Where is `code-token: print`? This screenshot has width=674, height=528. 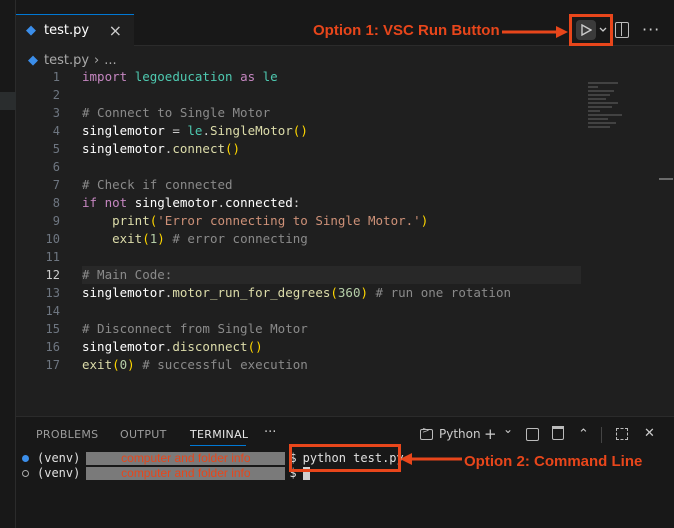
code-token: print is located at coordinates (131, 220).